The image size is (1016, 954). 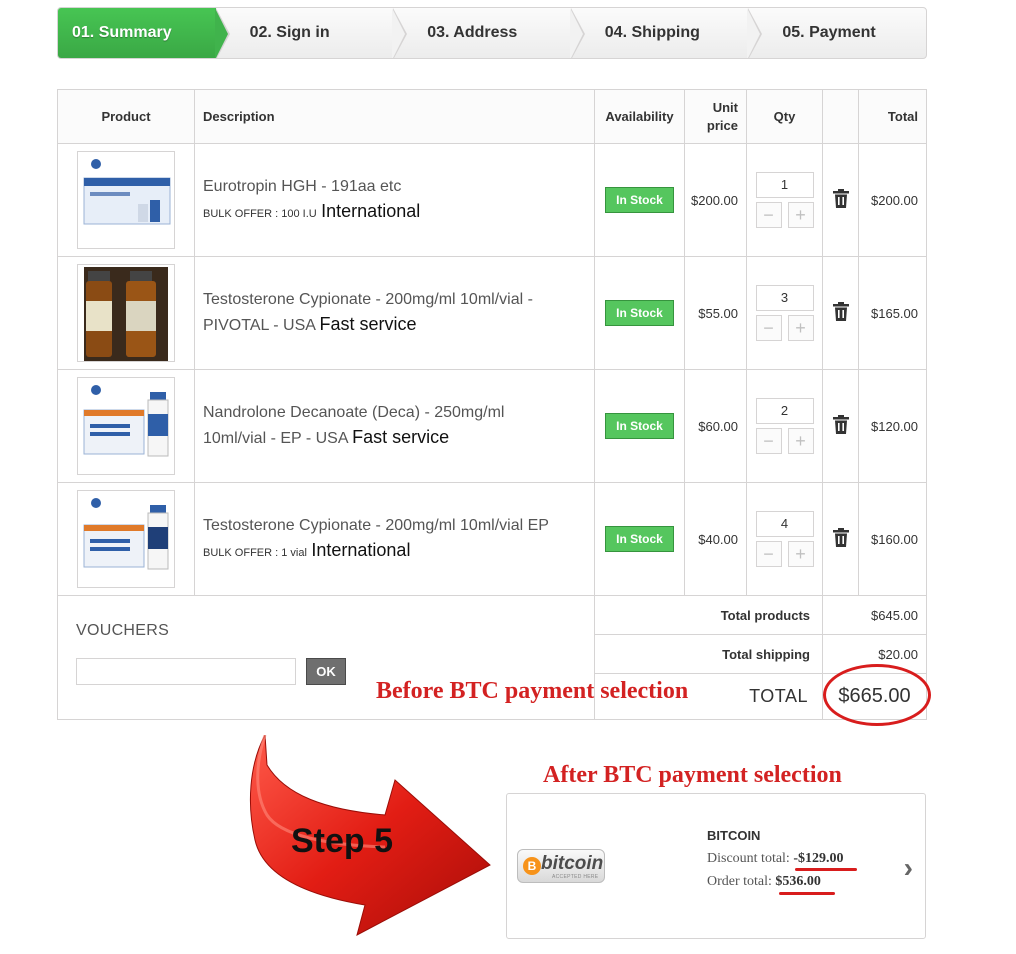 What do you see at coordinates (122, 32) in the screenshot?
I see `step-summary-label: 01. Summary` at bounding box center [122, 32].